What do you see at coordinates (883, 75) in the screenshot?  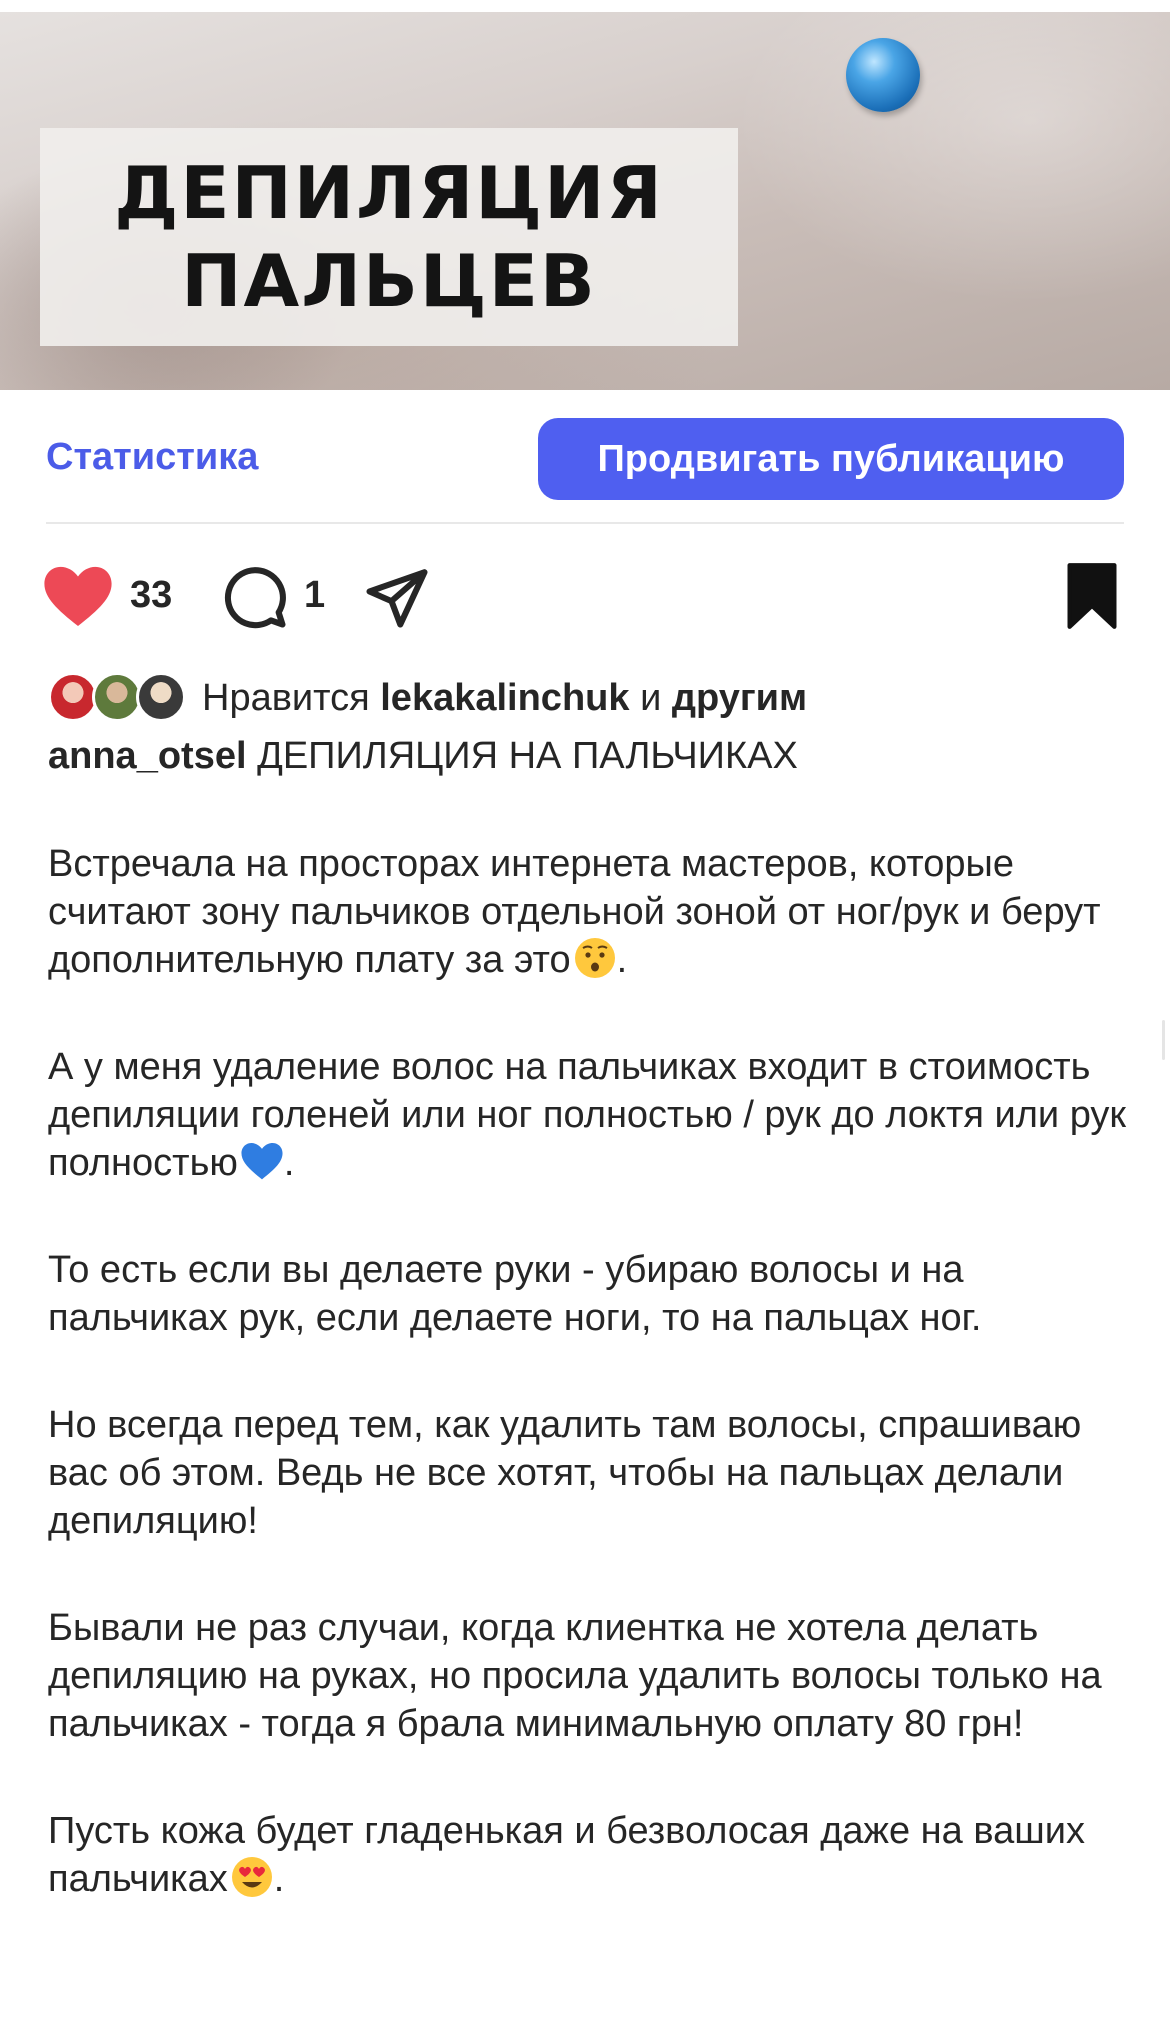 I see `blue-wax-bead` at bounding box center [883, 75].